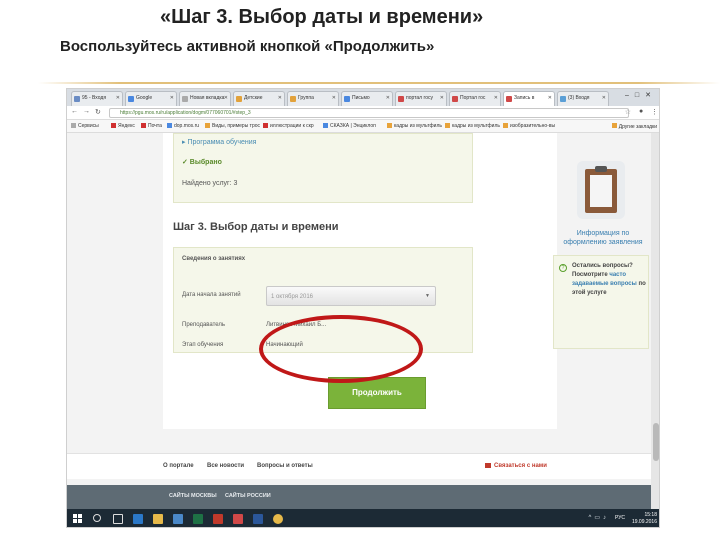  Describe the element at coordinates (516, 466) in the screenshot. I see `contact-link: Связаться с нами` at that location.